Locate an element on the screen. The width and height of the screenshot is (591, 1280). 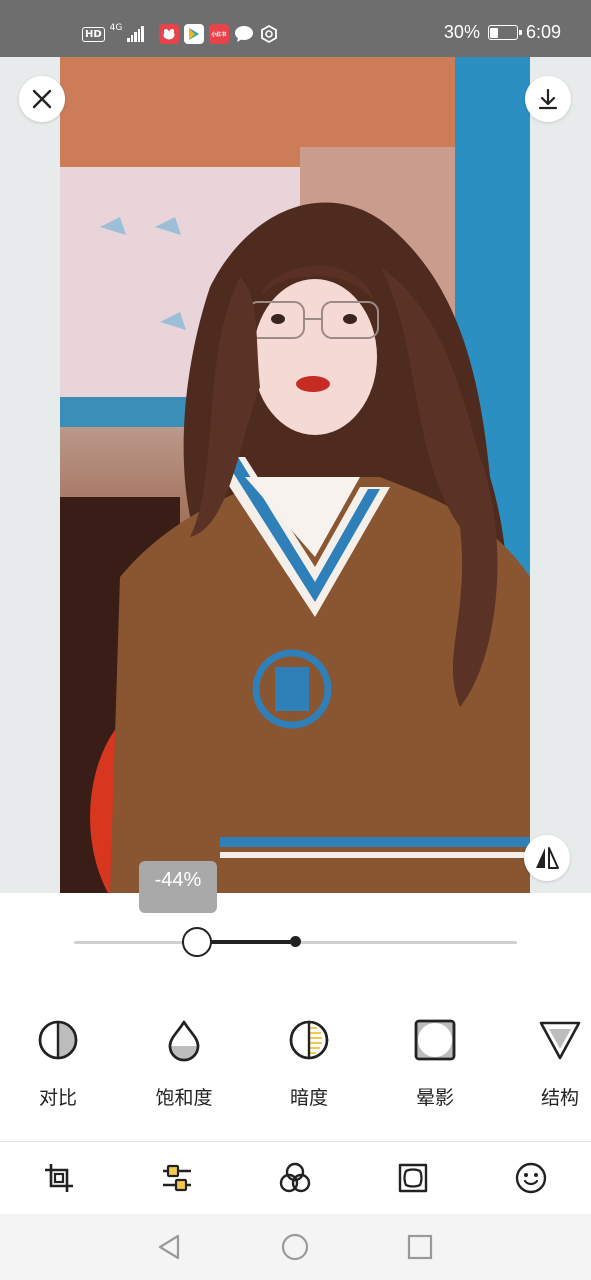
crop-icon is located at coordinates (59, 1178).